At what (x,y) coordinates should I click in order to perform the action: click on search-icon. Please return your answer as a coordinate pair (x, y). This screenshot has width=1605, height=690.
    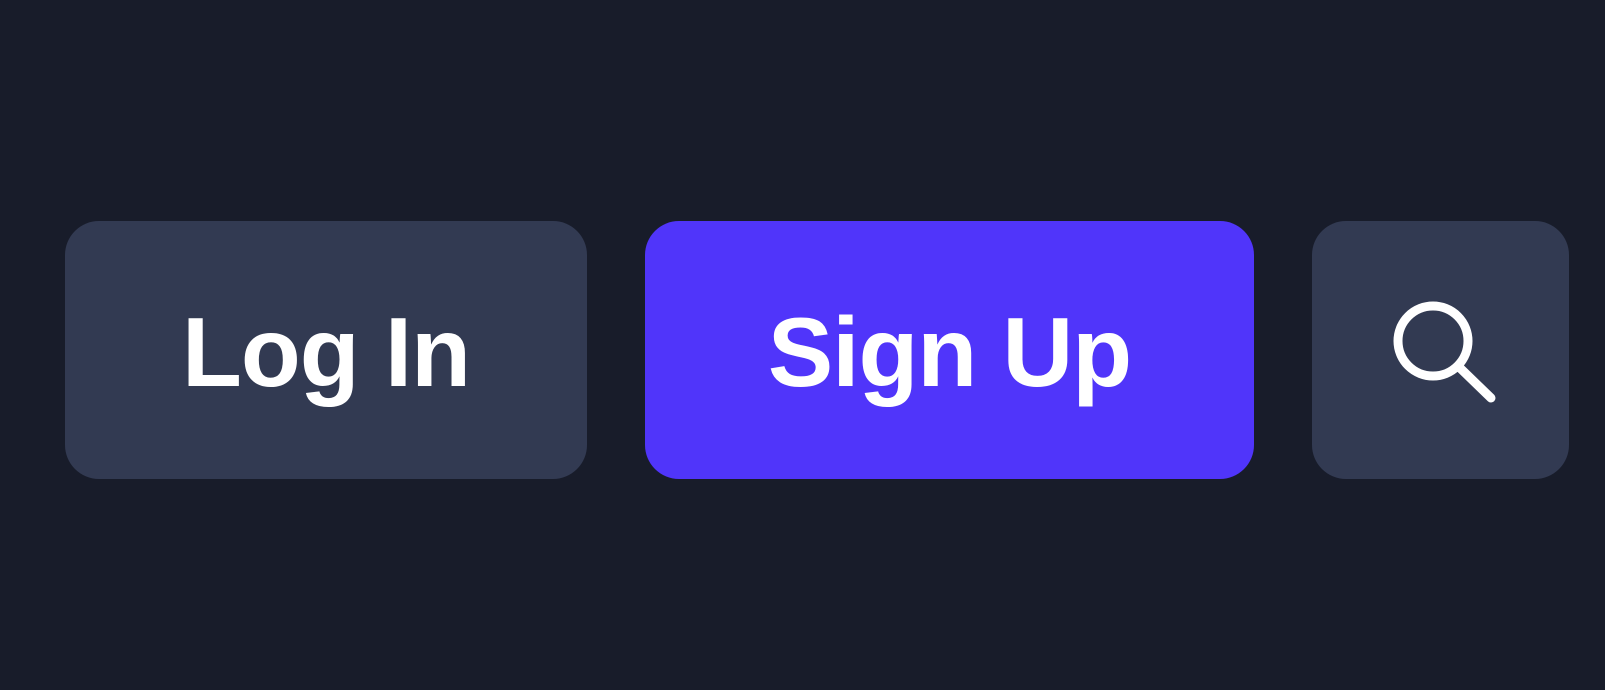
    Looking at the image, I should click on (1444, 352).